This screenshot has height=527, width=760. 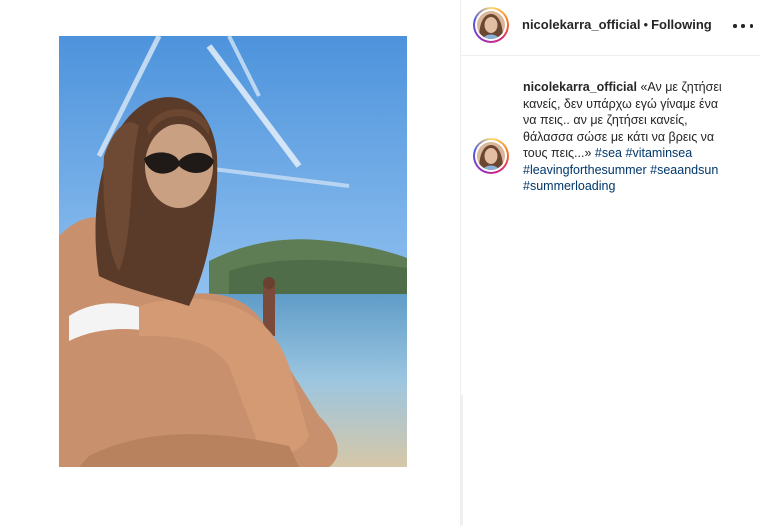 I want to click on more-options-icon, so click(x=743, y=26).